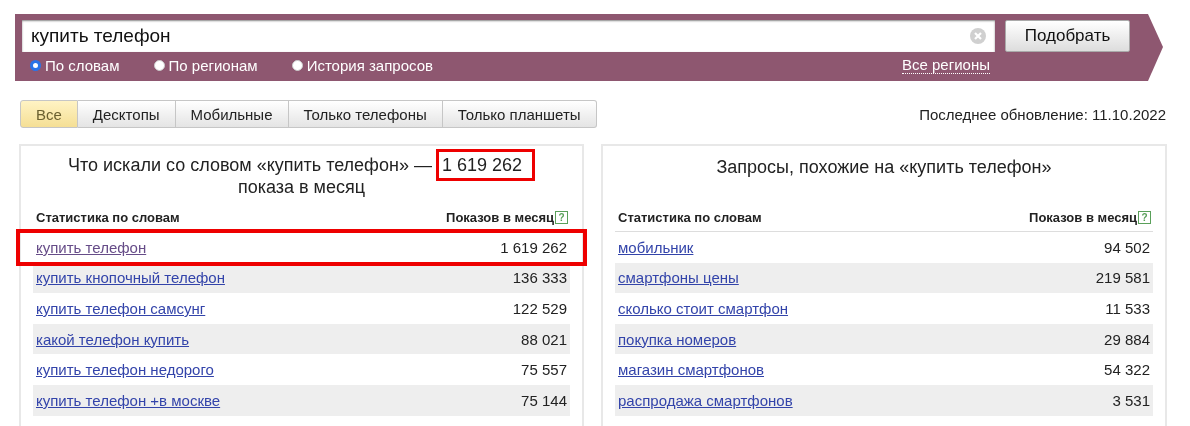 The height and width of the screenshot is (426, 1190). Describe the element at coordinates (1127, 370) in the screenshot. I see `count-cell: 54 322` at that location.